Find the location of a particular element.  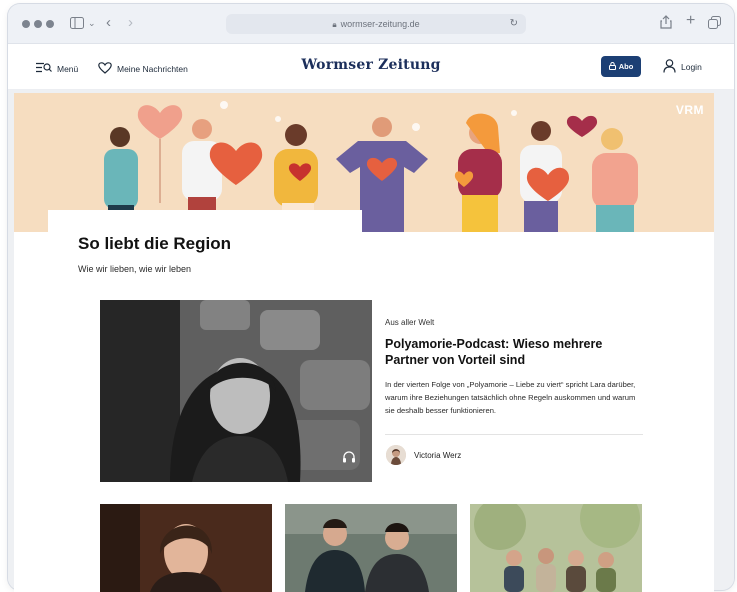

user-icon is located at coordinates (669, 67).